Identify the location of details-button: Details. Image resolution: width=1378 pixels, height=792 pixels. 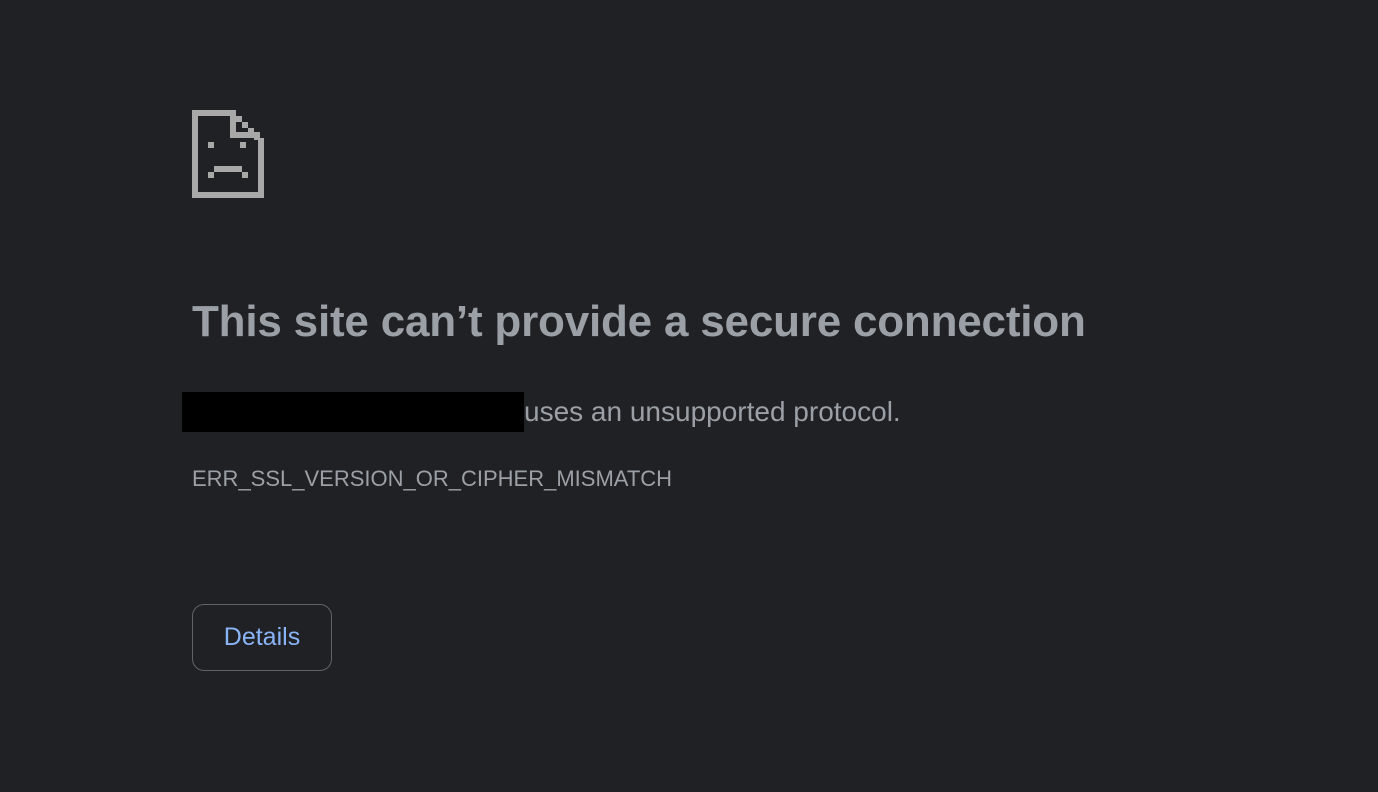
(262, 637).